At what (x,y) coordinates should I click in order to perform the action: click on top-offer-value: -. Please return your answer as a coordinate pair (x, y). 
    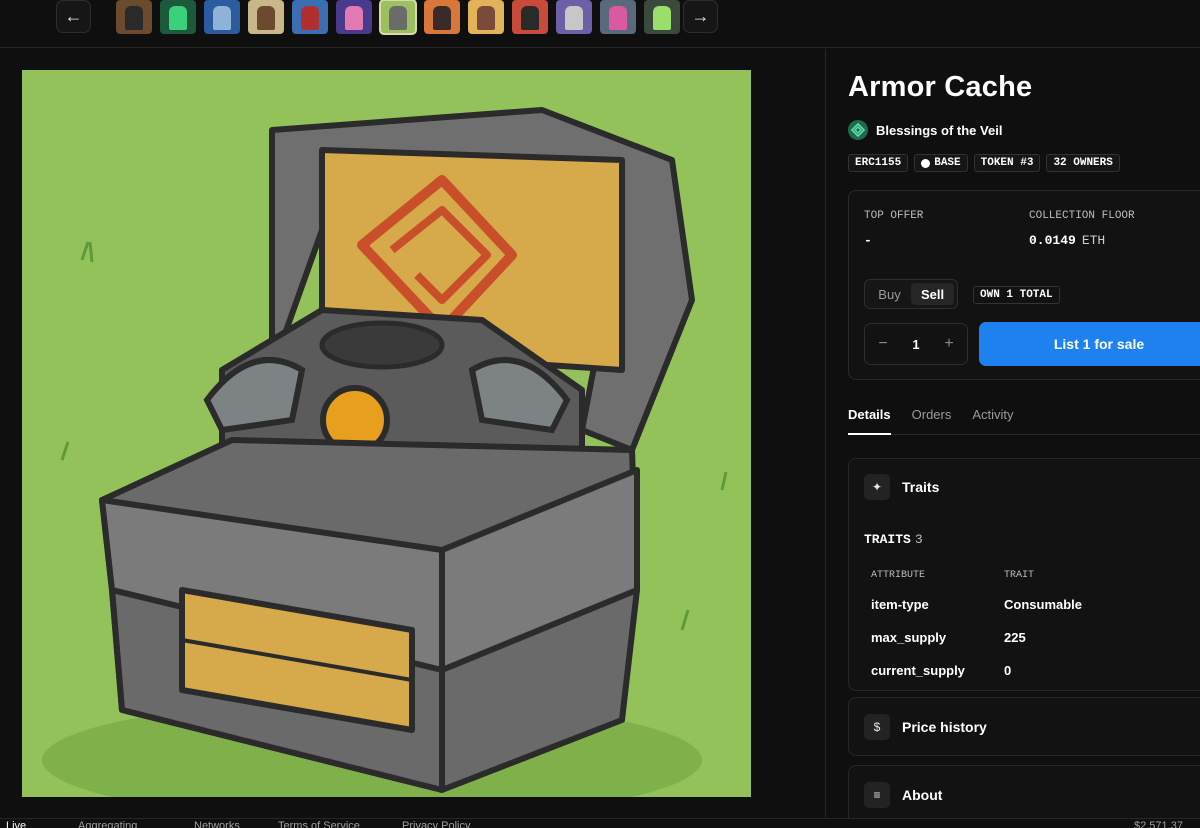
    Looking at the image, I should click on (868, 240).